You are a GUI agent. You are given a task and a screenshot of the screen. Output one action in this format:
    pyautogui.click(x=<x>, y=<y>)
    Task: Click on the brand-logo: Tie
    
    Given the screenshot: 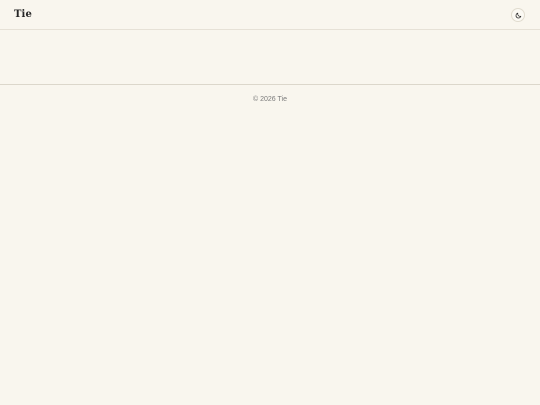 What is the action you would take?
    pyautogui.click(x=23, y=15)
    